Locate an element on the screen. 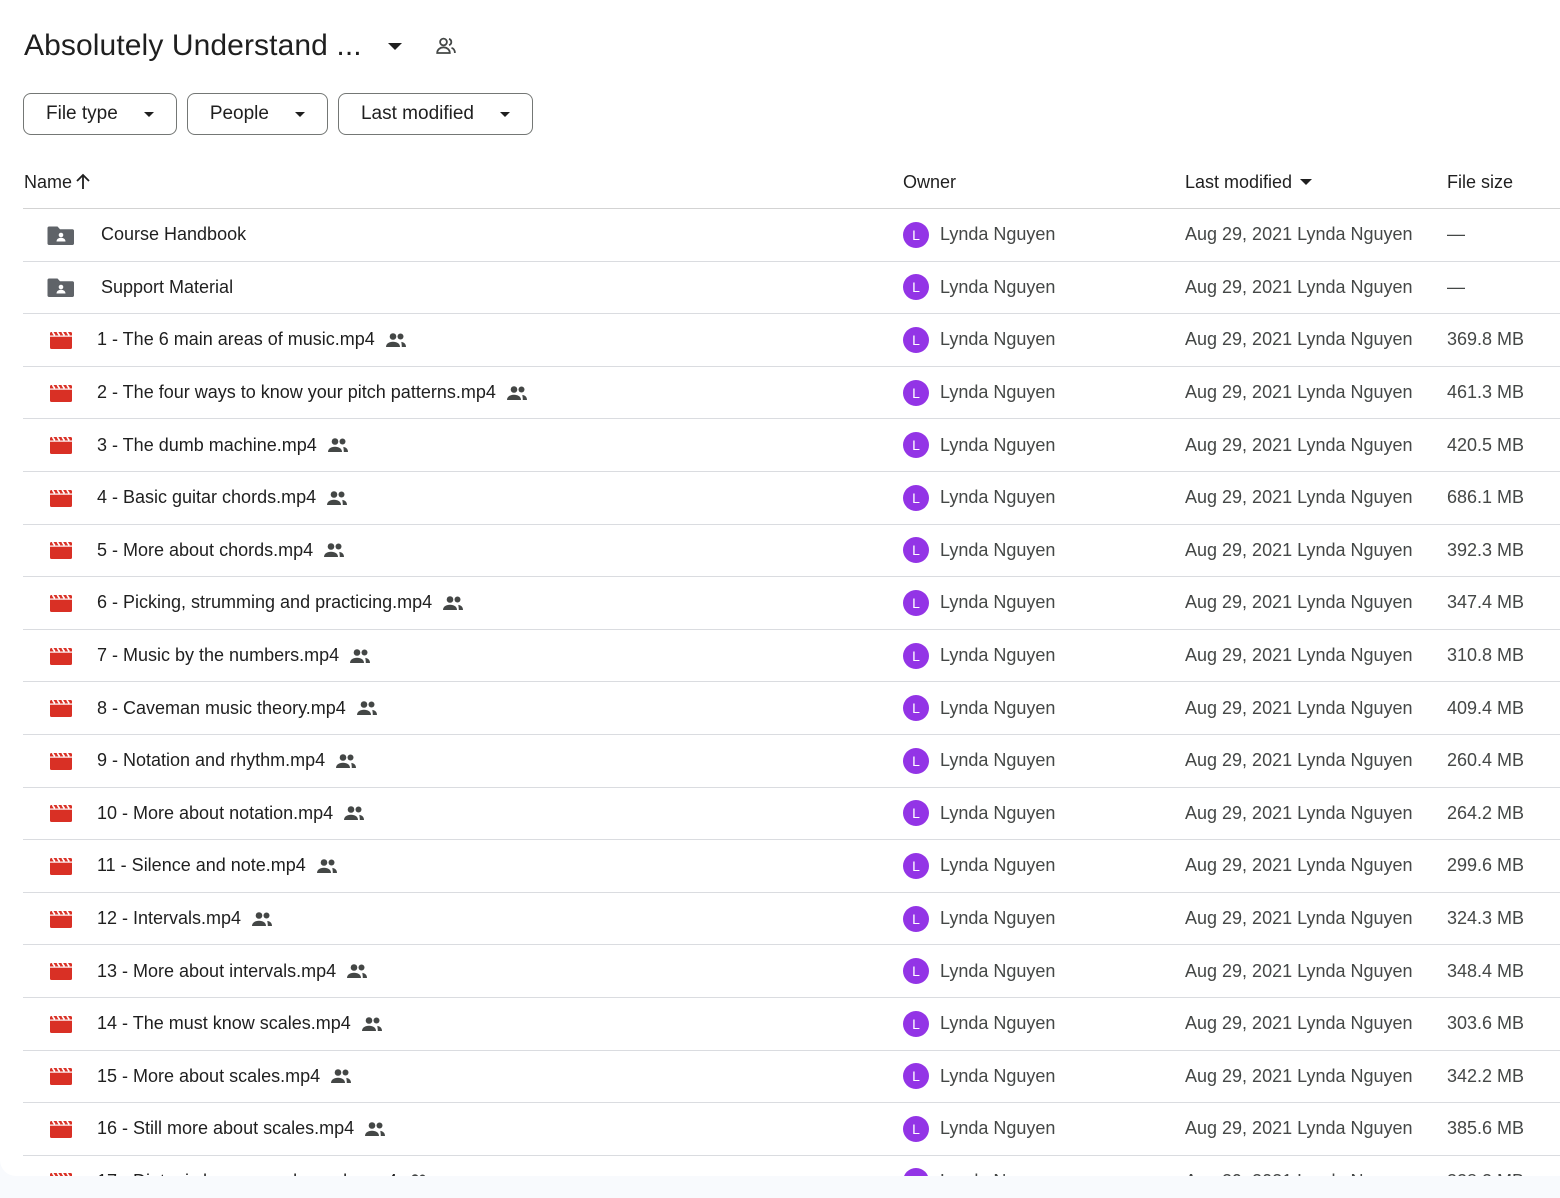  chevron-down-icon is located at coordinates (394, 46).